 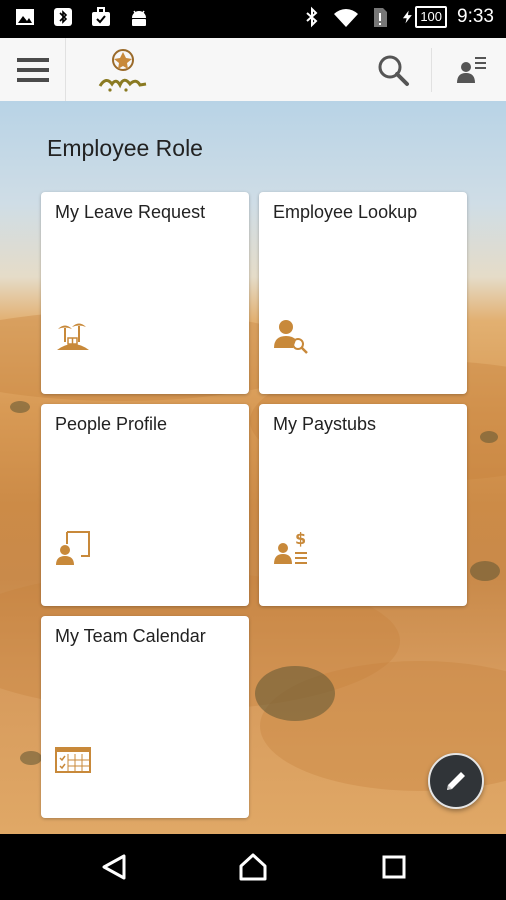 What do you see at coordinates (145, 717) in the screenshot?
I see `tile-my-team-calendar: My Team Calendar` at bounding box center [145, 717].